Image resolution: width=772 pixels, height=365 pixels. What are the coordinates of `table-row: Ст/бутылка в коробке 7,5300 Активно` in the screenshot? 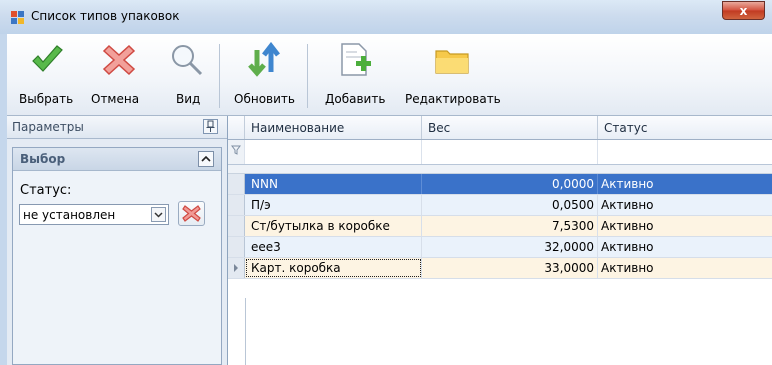 It's located at (500, 226).